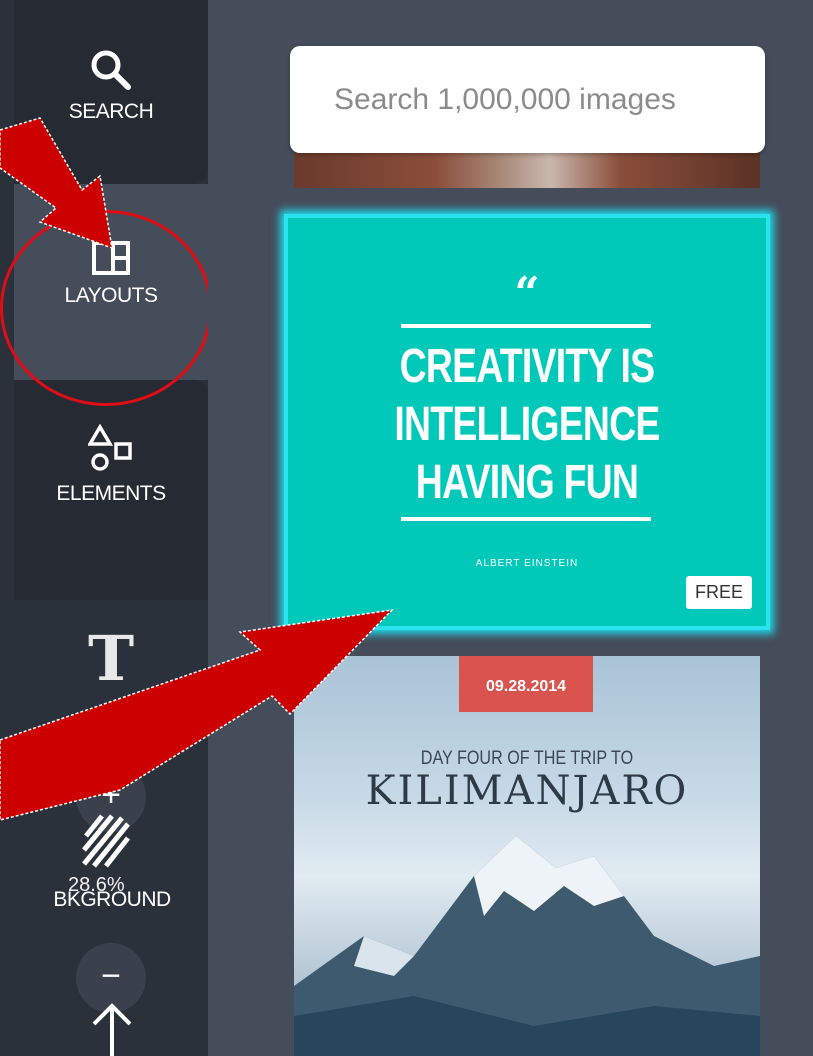  Describe the element at coordinates (110, 447) in the screenshot. I see `shapes-icon` at that location.